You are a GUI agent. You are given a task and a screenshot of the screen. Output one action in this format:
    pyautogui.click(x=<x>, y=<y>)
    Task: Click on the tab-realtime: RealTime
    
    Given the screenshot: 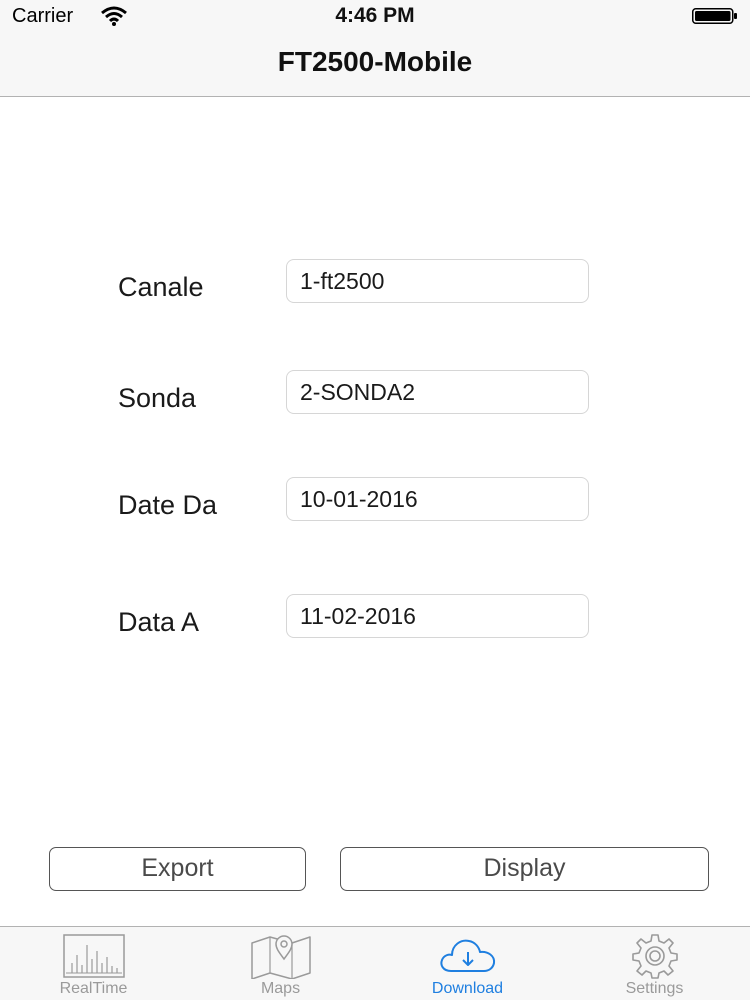 What is the action you would take?
    pyautogui.click(x=93, y=963)
    